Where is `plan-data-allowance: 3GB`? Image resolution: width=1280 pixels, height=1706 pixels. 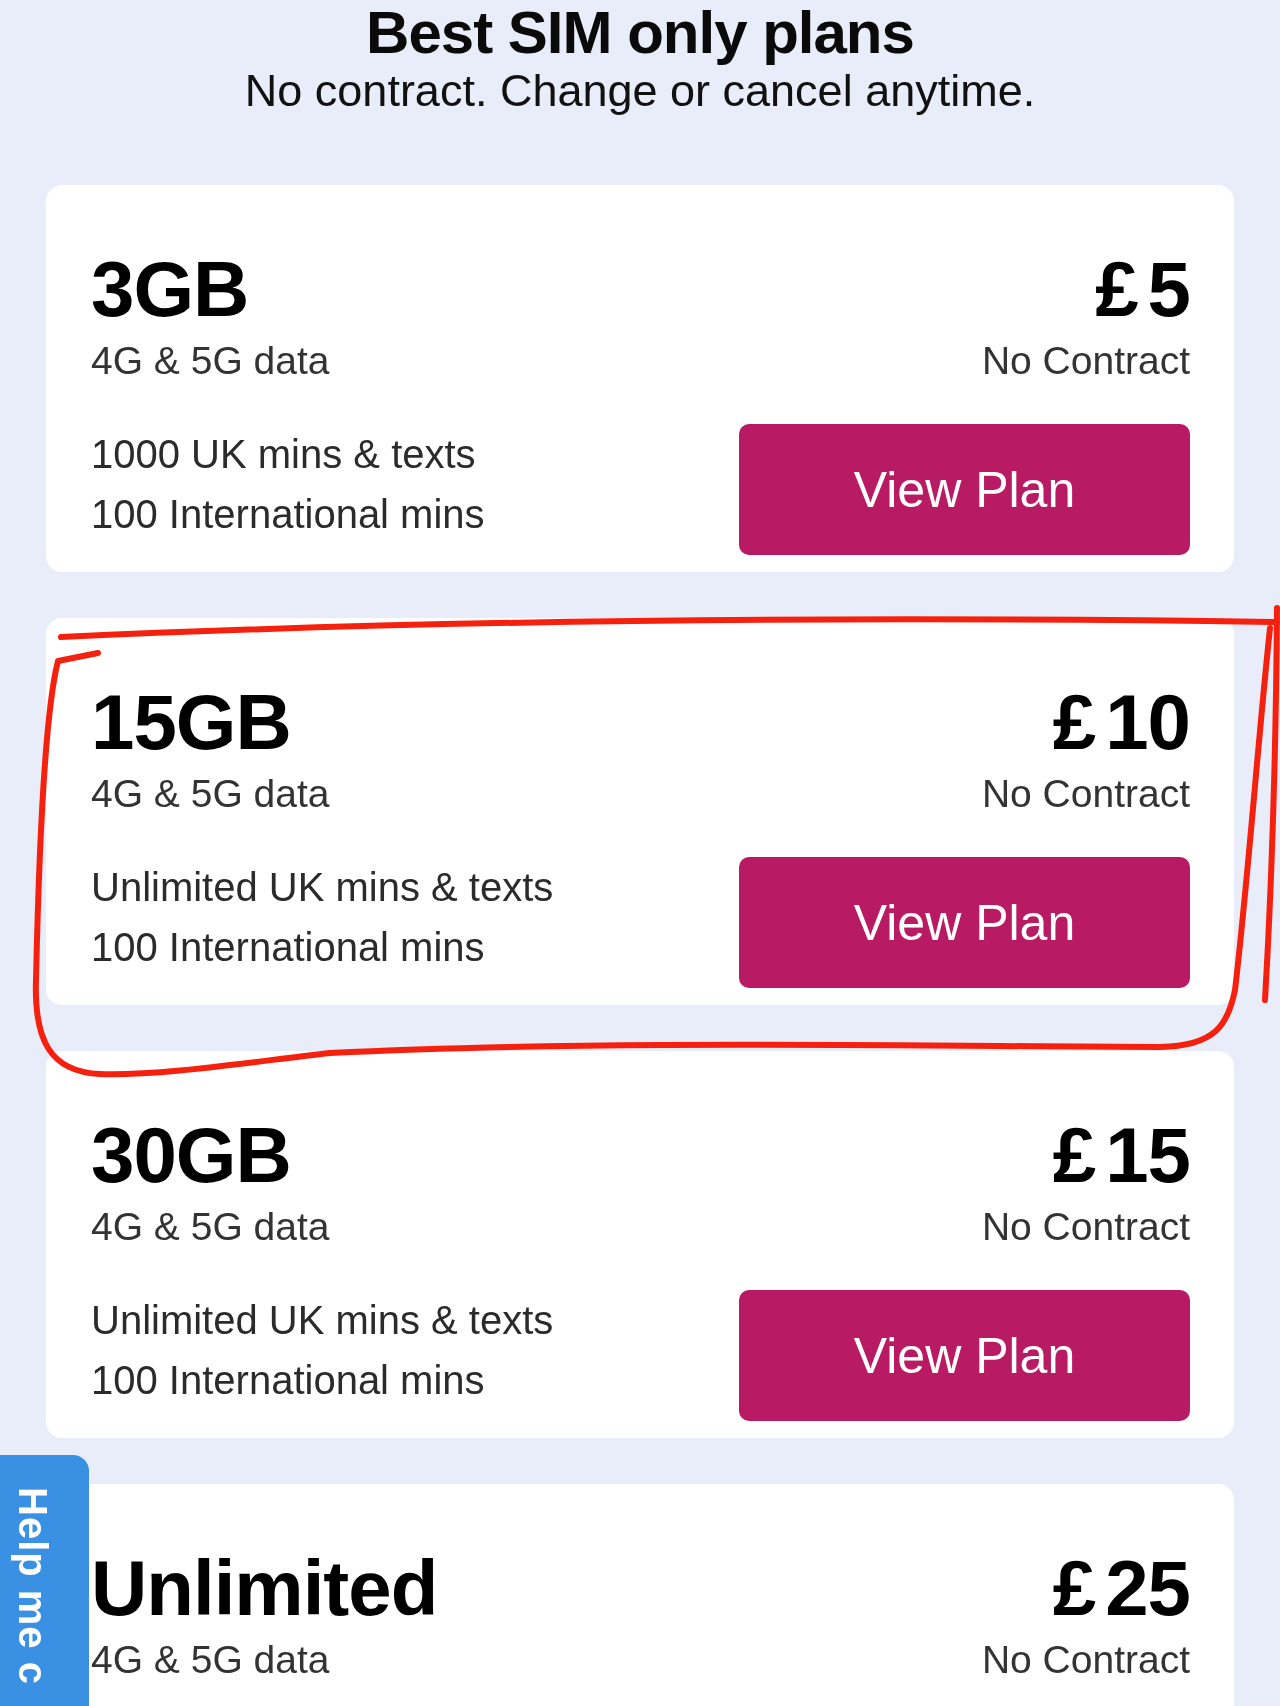
plan-data-allowance: 3GB is located at coordinates (170, 289).